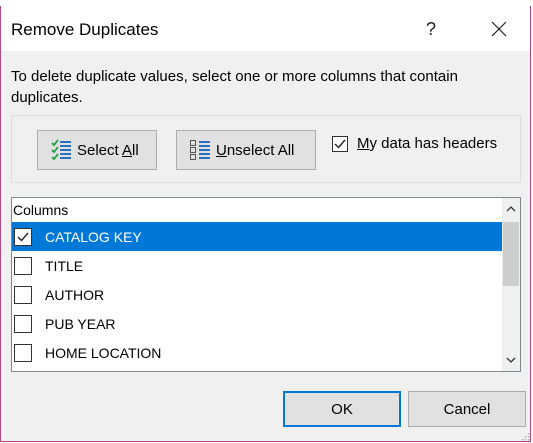  I want to click on chevron-down-icon, so click(511, 360).